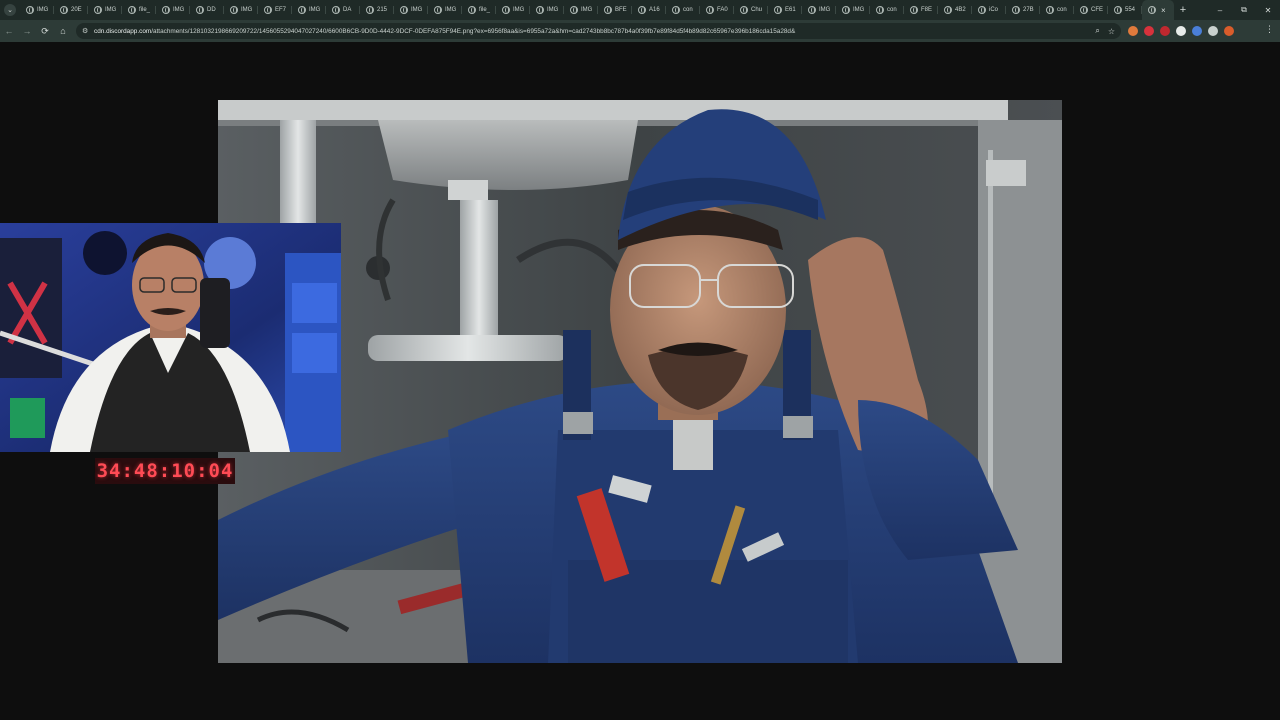 This screenshot has height=720, width=1280. What do you see at coordinates (382, 10) in the screenshot?
I see `tab-label: 215` at bounding box center [382, 10].